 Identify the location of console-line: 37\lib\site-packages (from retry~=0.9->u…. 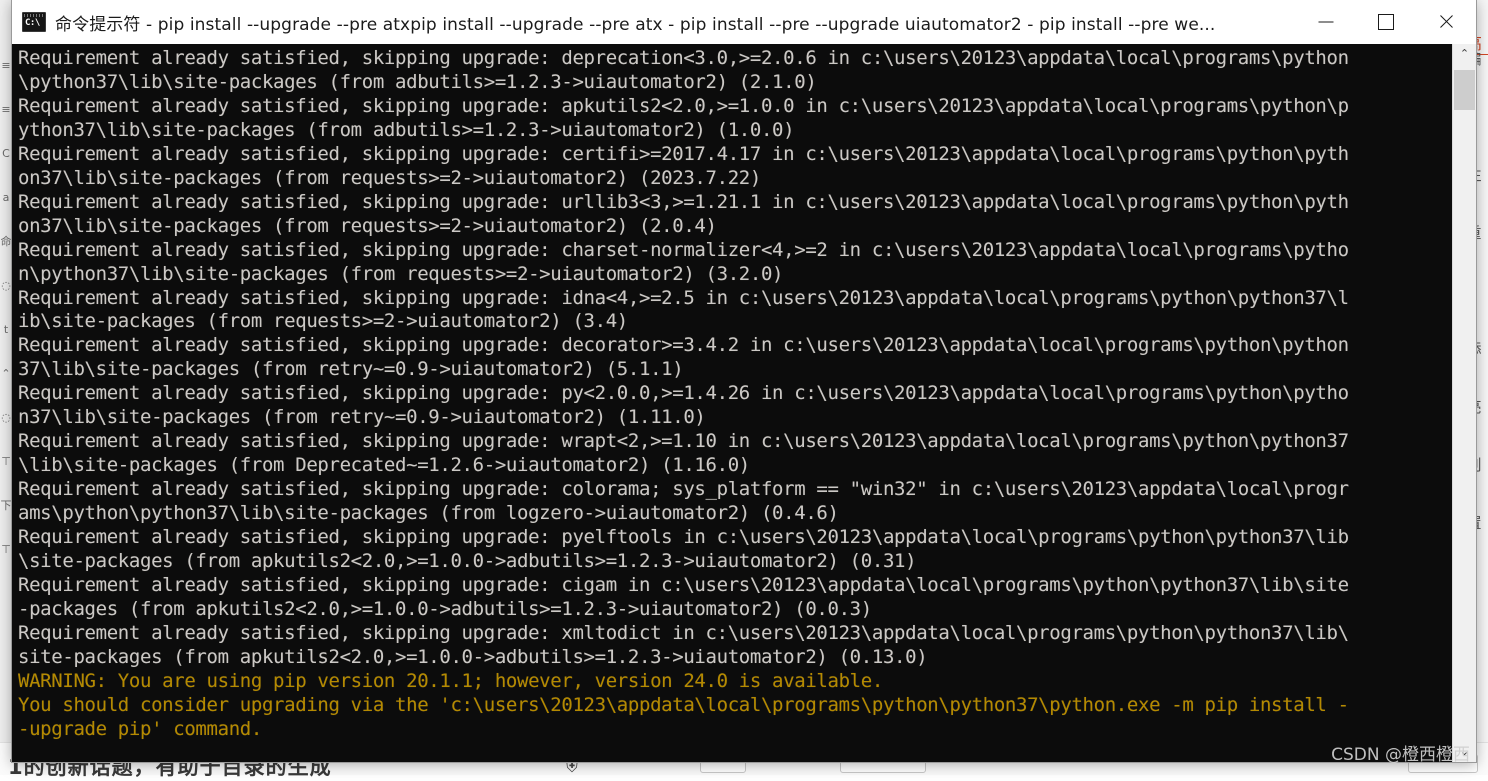
(350, 369).